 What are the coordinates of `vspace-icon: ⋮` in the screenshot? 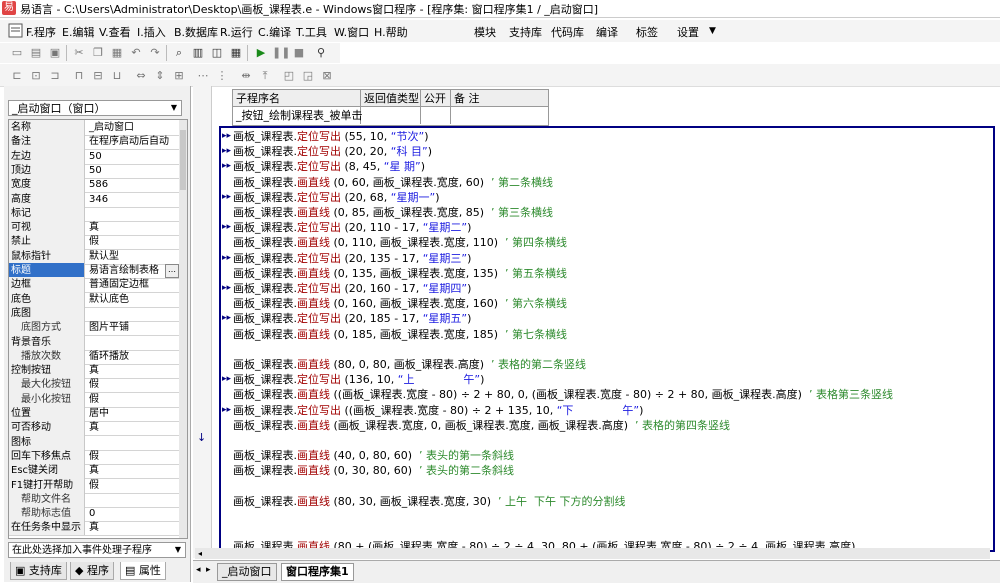 It's located at (222, 76).